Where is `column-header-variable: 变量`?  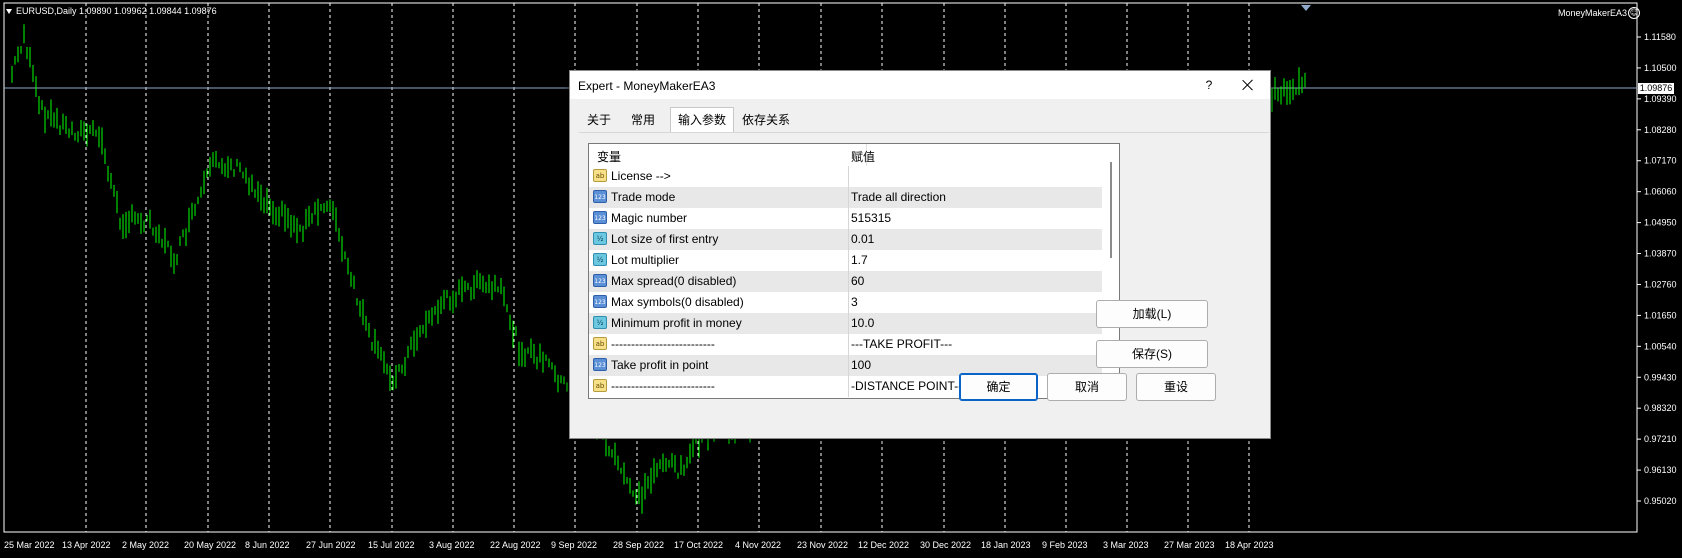 column-header-variable: 变量 is located at coordinates (609, 156).